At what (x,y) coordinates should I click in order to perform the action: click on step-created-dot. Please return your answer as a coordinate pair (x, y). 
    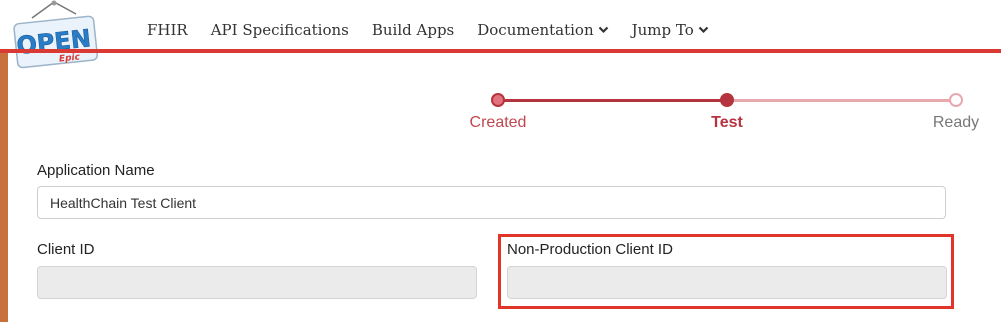
    Looking at the image, I should click on (498, 100).